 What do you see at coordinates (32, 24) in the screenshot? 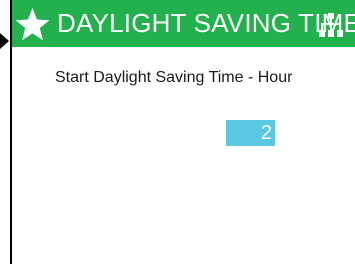
I see `star-icon` at bounding box center [32, 24].